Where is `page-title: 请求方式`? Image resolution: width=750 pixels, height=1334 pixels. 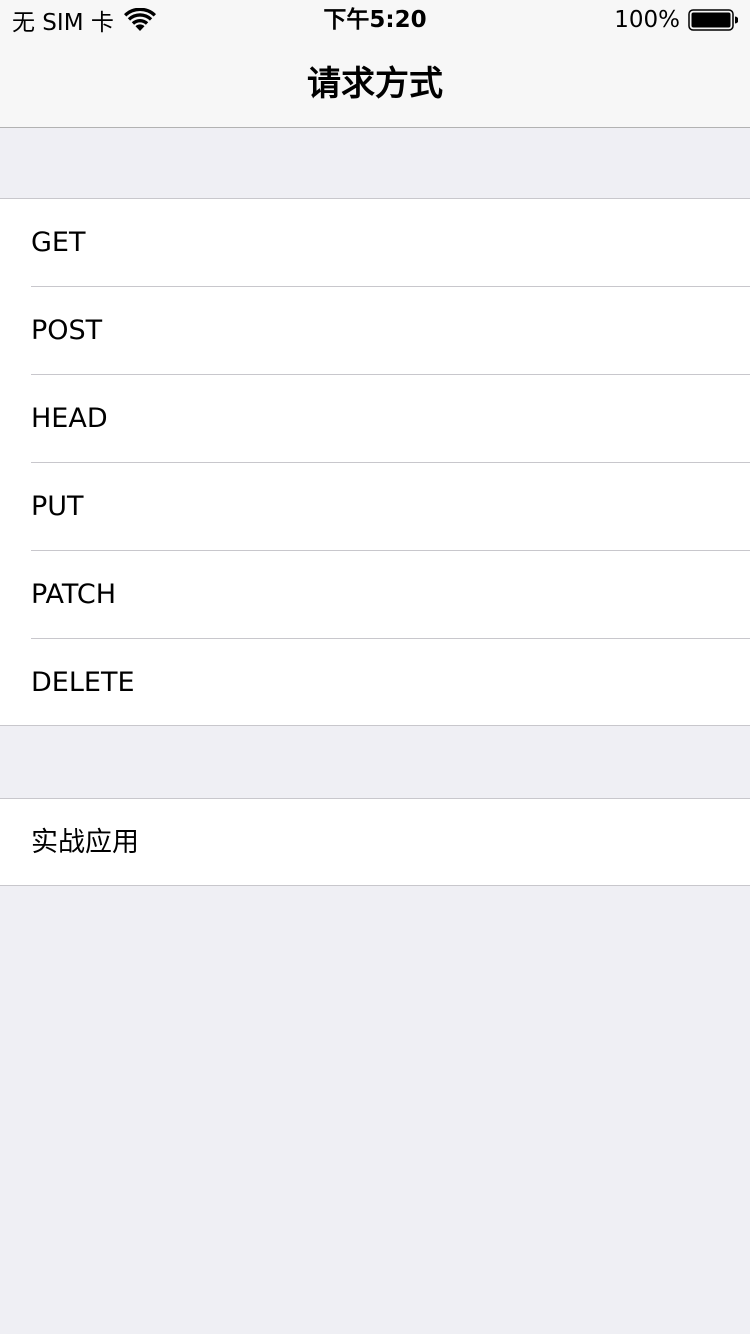
page-title: 请求方式 is located at coordinates (375, 84).